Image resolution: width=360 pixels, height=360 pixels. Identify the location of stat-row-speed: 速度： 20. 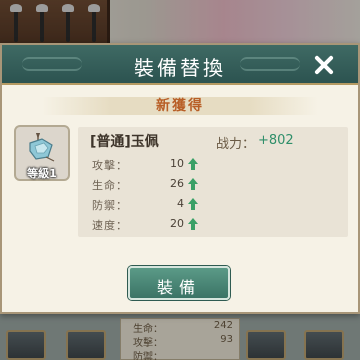
(145, 226).